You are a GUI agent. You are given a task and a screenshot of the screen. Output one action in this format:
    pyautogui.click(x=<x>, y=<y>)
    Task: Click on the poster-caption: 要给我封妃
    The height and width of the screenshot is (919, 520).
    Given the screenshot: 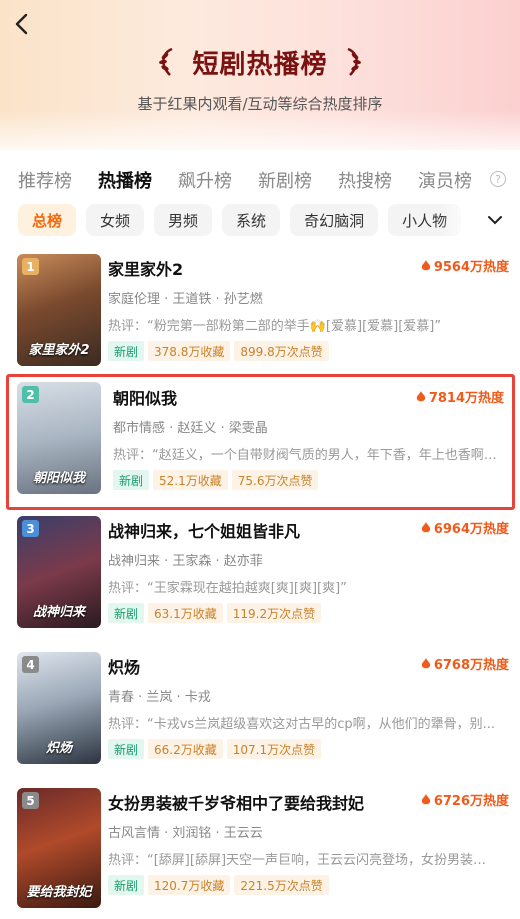 What is the action you would take?
    pyautogui.click(x=59, y=892)
    